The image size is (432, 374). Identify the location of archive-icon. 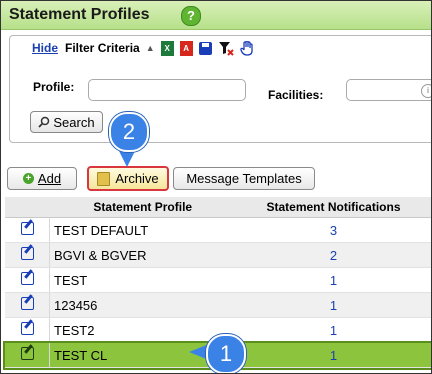
(104, 178).